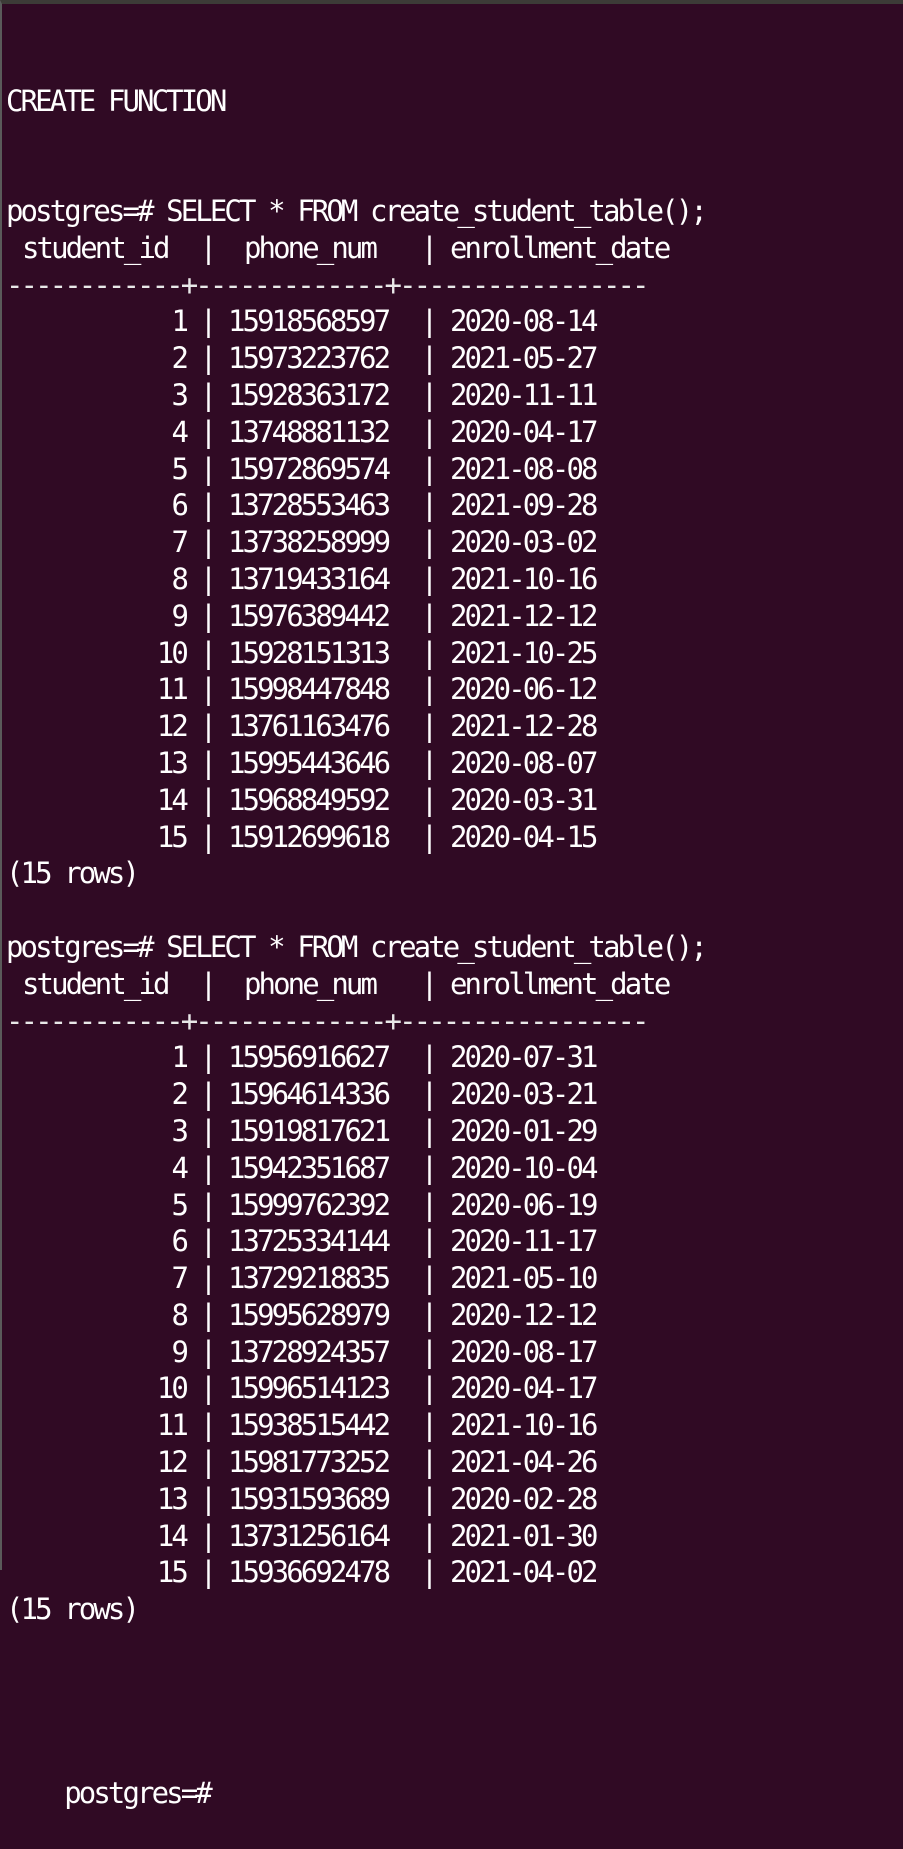  What do you see at coordinates (524, 1351) in the screenshot?
I see `cell-enrollment-date: 2020-08-17` at bounding box center [524, 1351].